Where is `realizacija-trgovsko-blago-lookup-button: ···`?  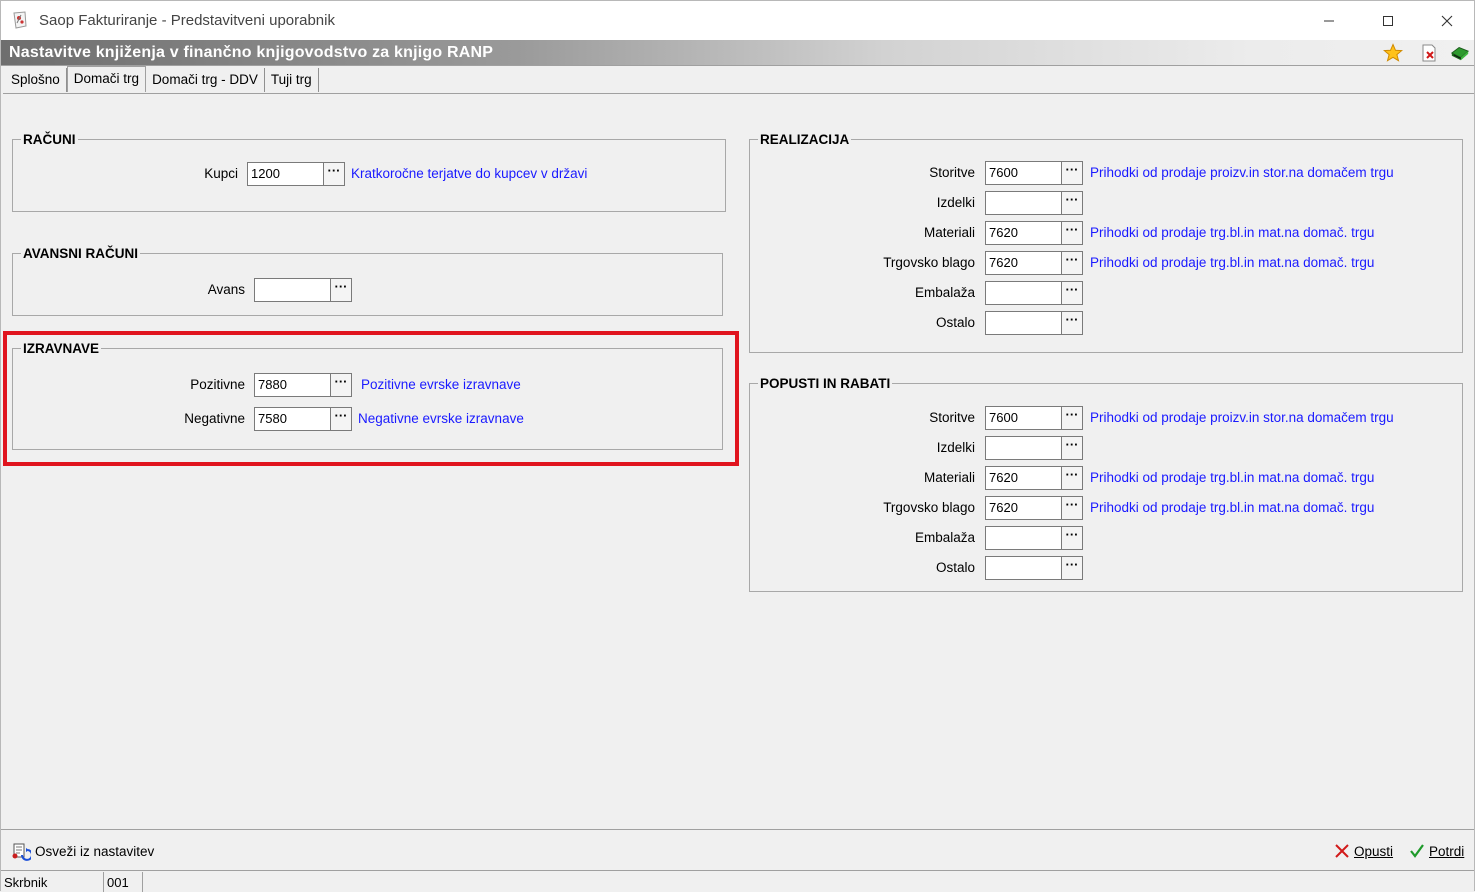 realizacija-trgovsko-blago-lookup-button: ··· is located at coordinates (1072, 263).